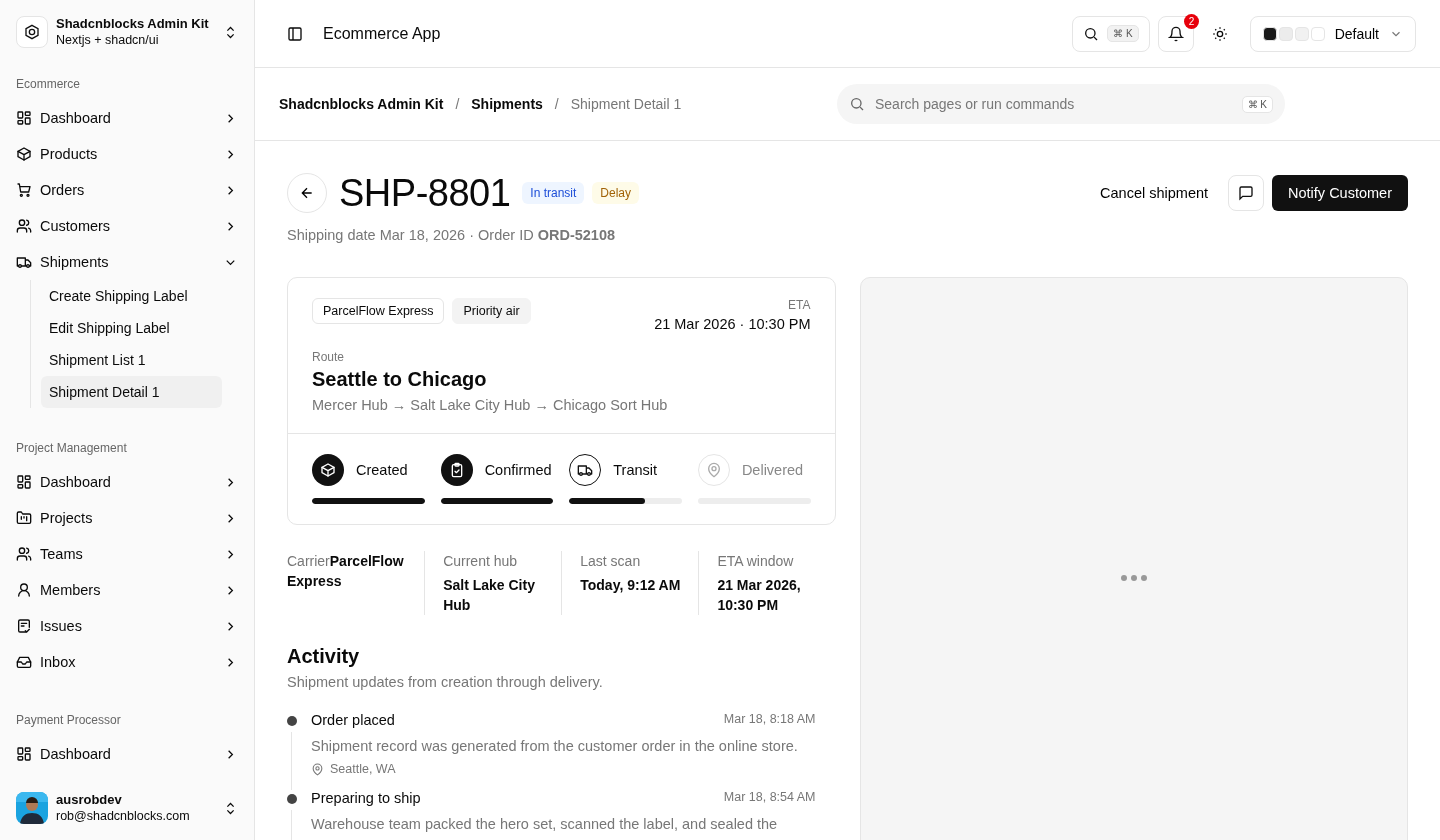 Image resolution: width=1440 pixels, height=840 pixels. I want to click on nav-subitem: Edit Shipping Label, so click(131, 328).